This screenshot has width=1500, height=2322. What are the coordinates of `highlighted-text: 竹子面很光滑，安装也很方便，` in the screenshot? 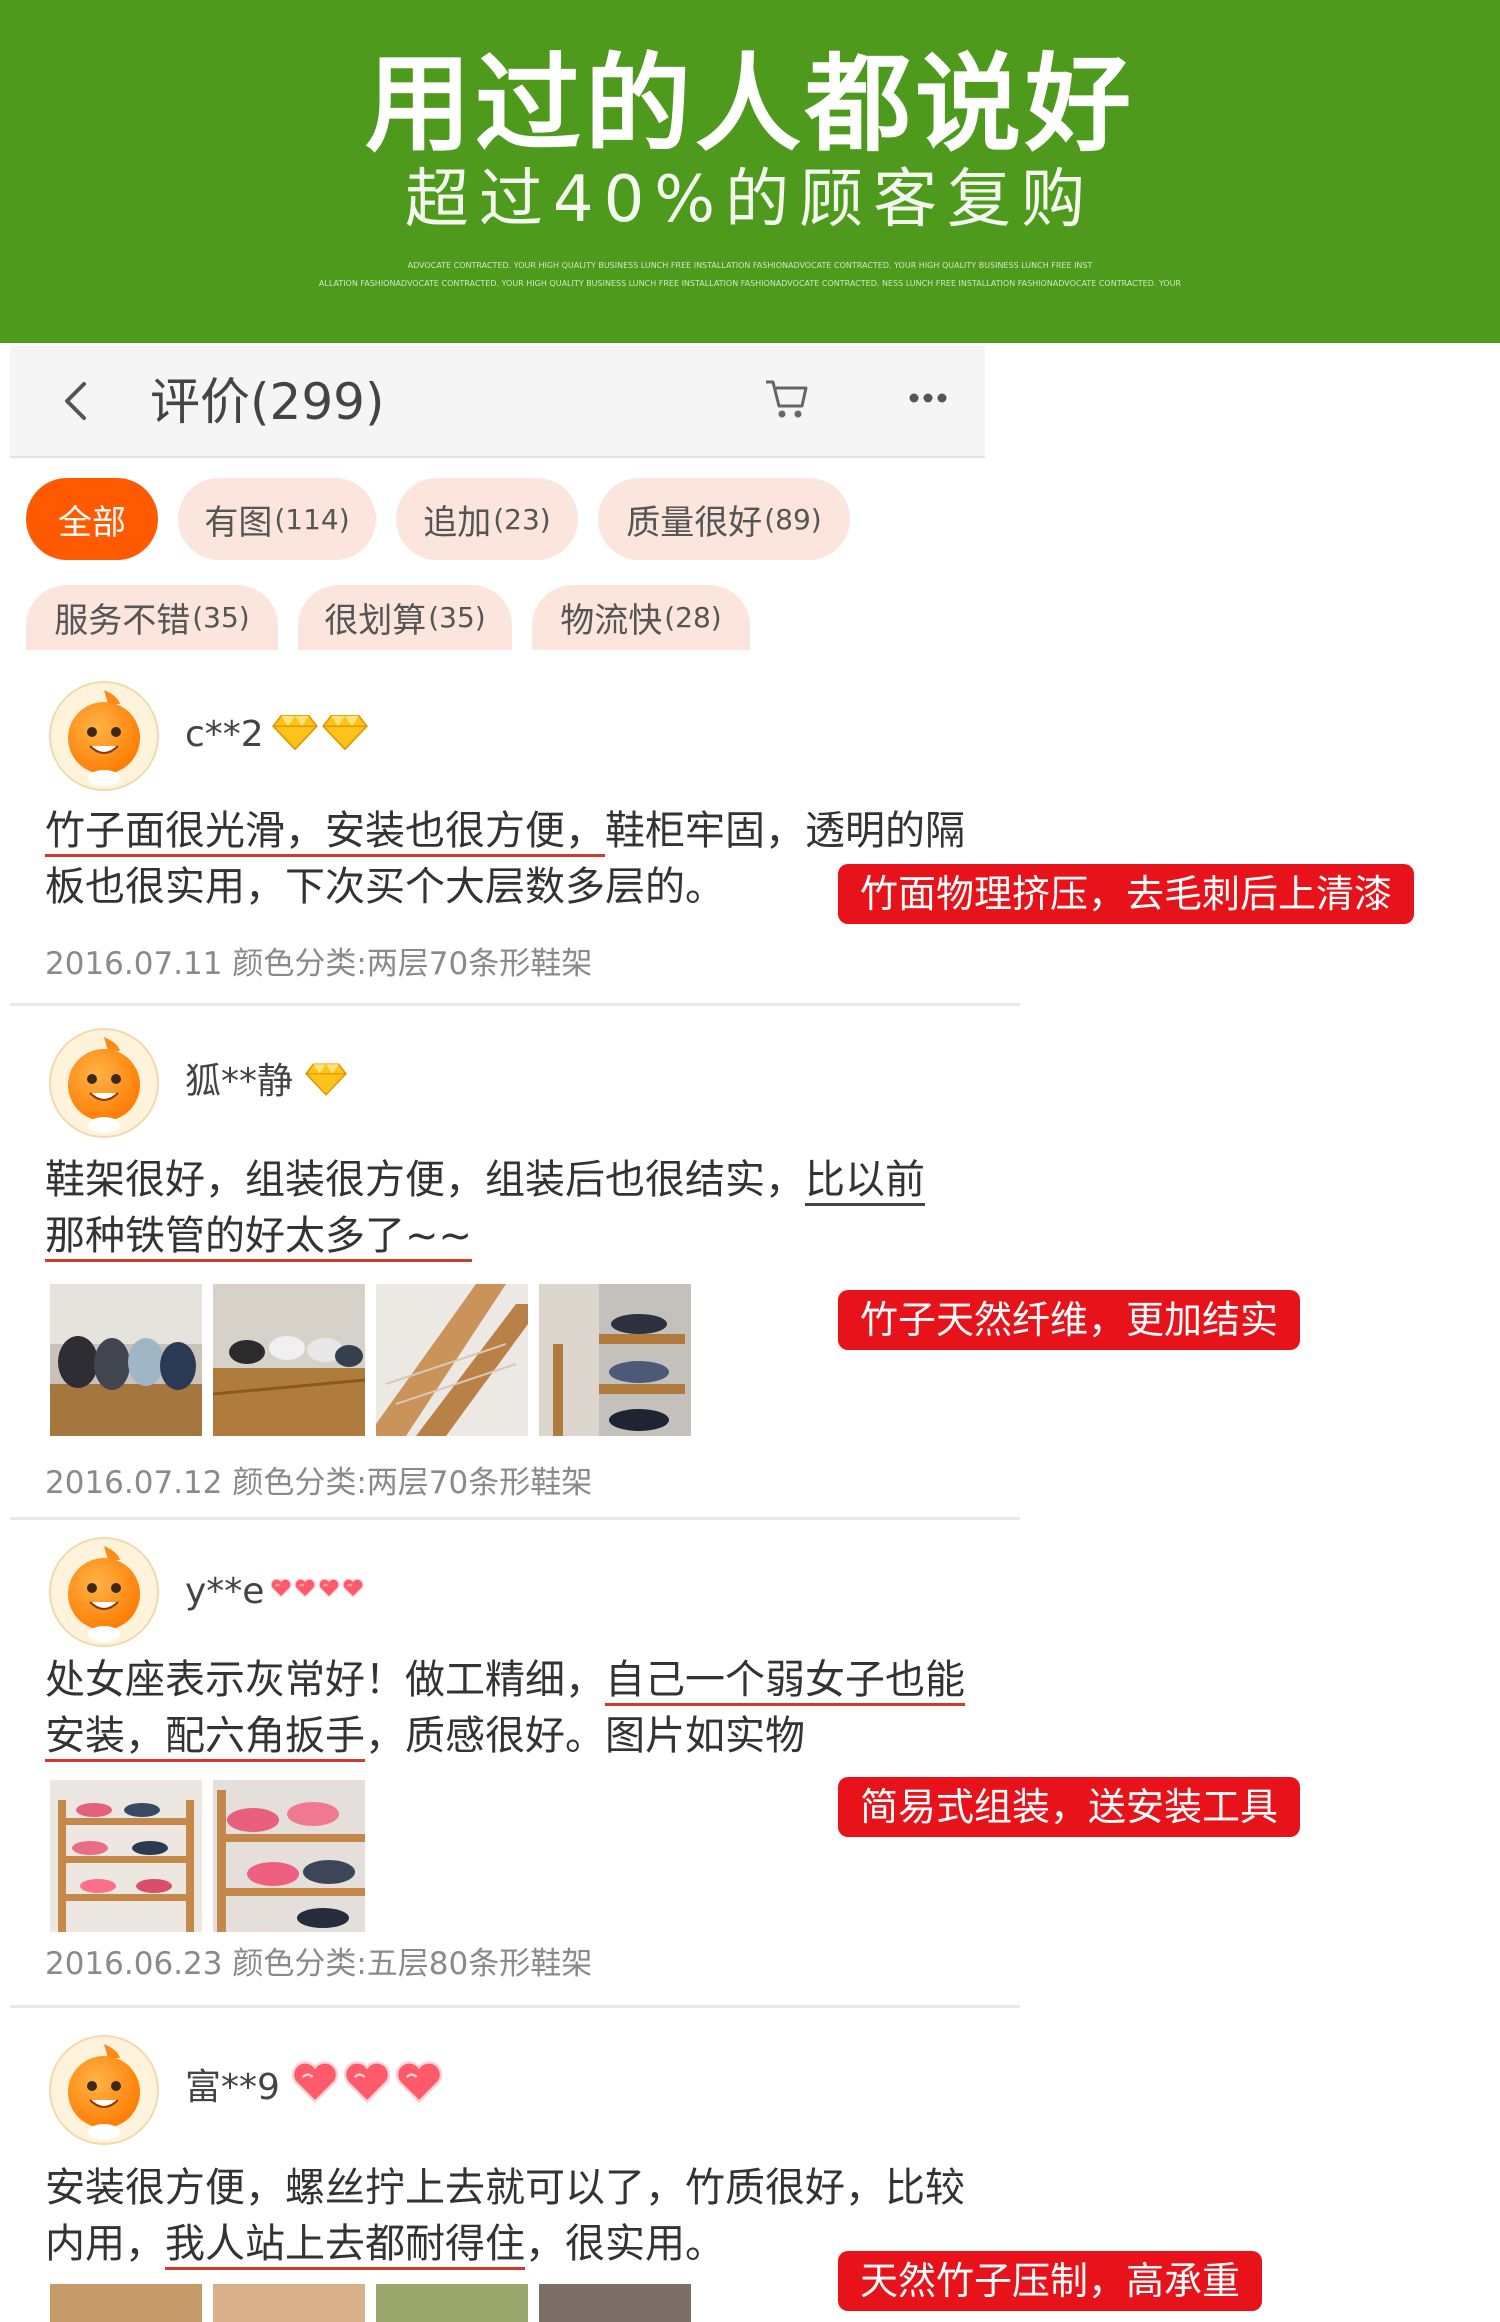 It's located at (325, 832).